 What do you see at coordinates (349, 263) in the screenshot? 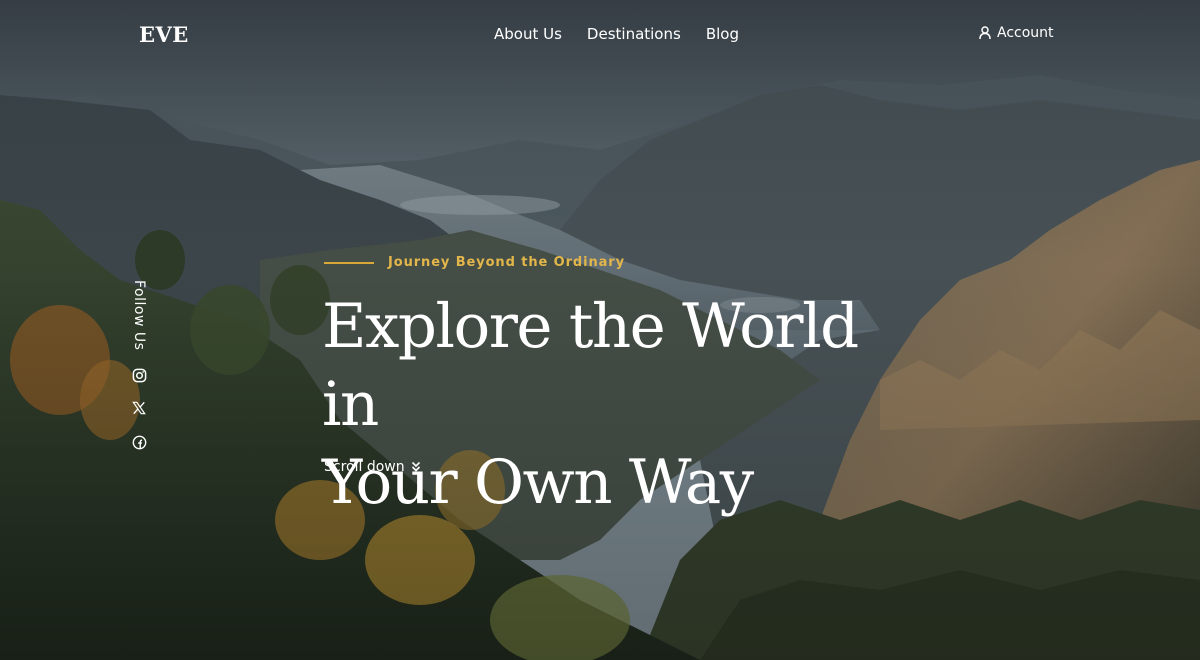
I see `tagline-divider` at bounding box center [349, 263].